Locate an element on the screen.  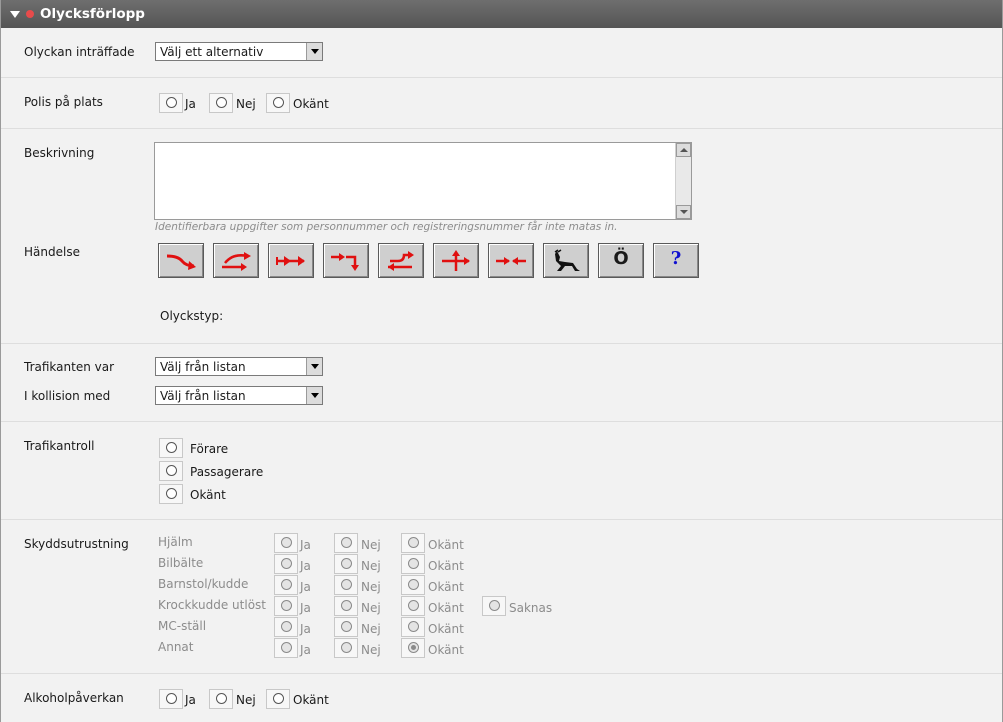
protection-row-label: Krockkudde utlöst is located at coordinates (212, 605).